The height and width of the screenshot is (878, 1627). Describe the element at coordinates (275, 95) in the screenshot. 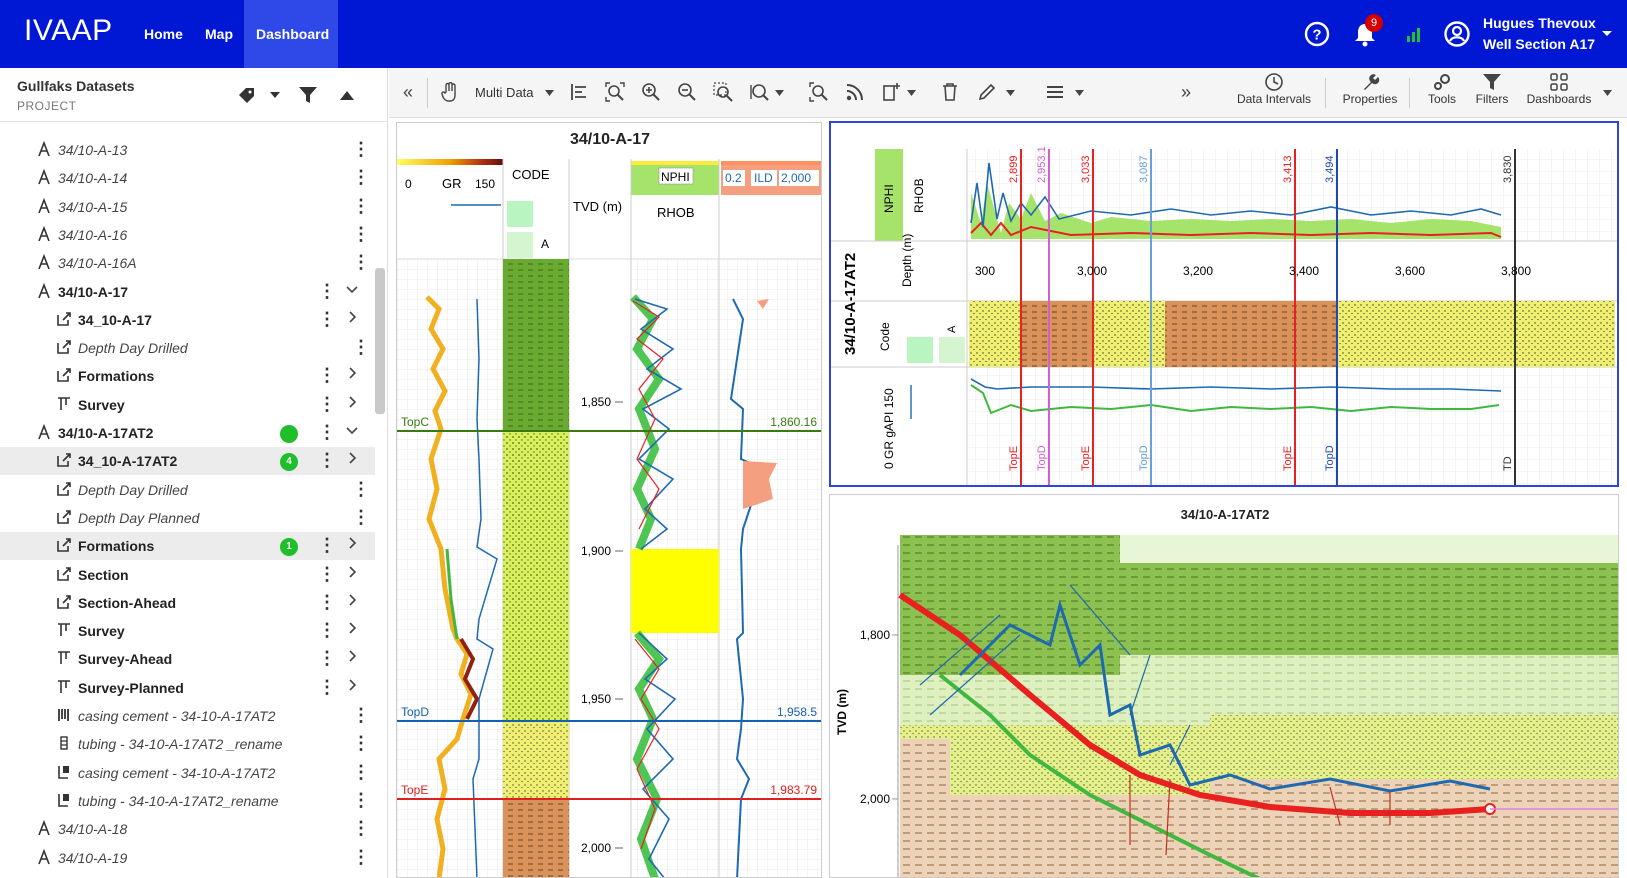

I see `tag-dropdown-chevron-icon` at that location.